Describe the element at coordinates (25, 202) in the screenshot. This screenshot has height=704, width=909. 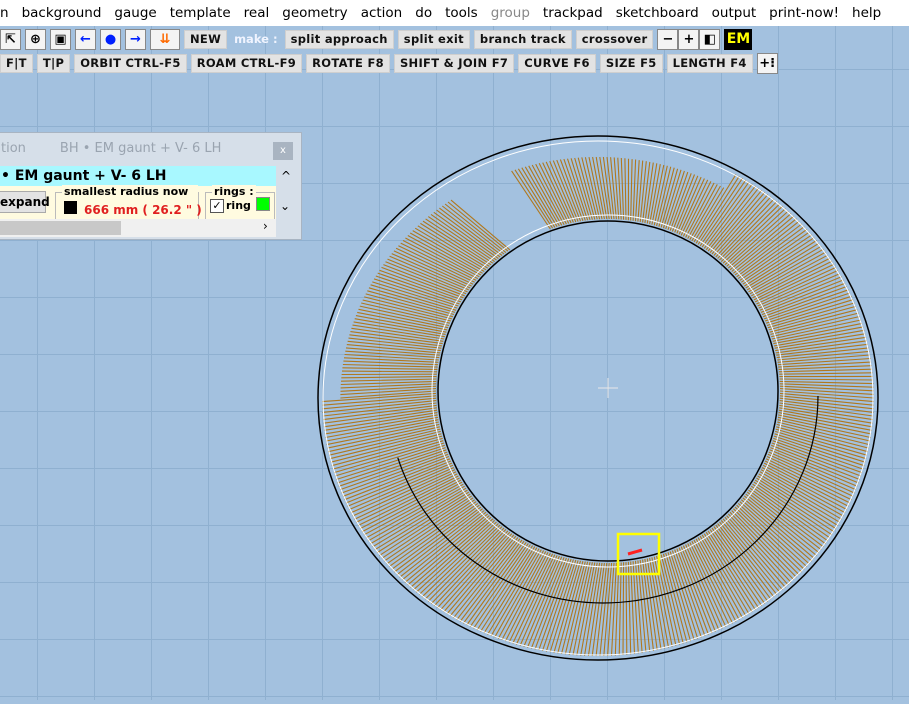
I see `expand-button: expand` at that location.